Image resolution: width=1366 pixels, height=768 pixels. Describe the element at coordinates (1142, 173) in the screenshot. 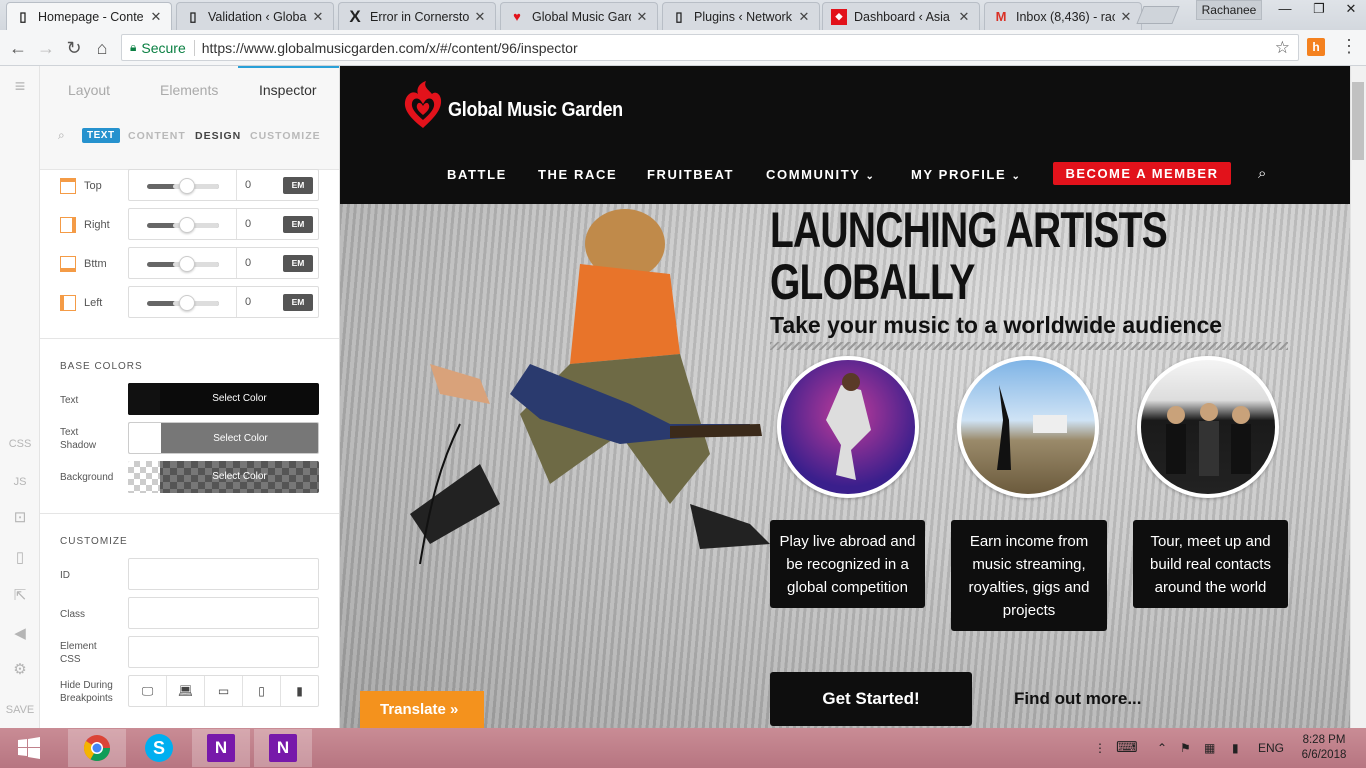

I see `become-member-button: BECOME A MEMBER` at that location.